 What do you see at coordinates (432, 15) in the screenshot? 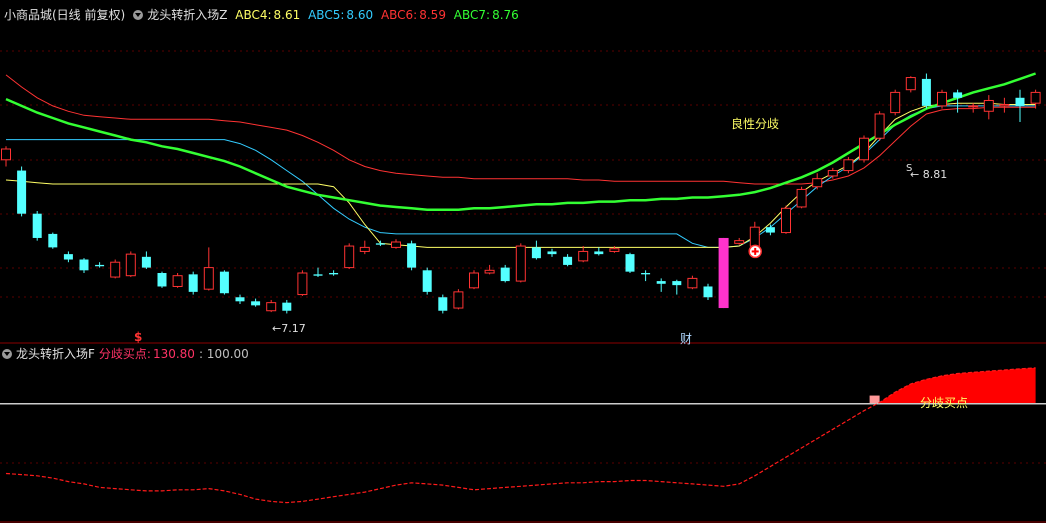
I see `ma6-value: 8.59` at bounding box center [432, 15].